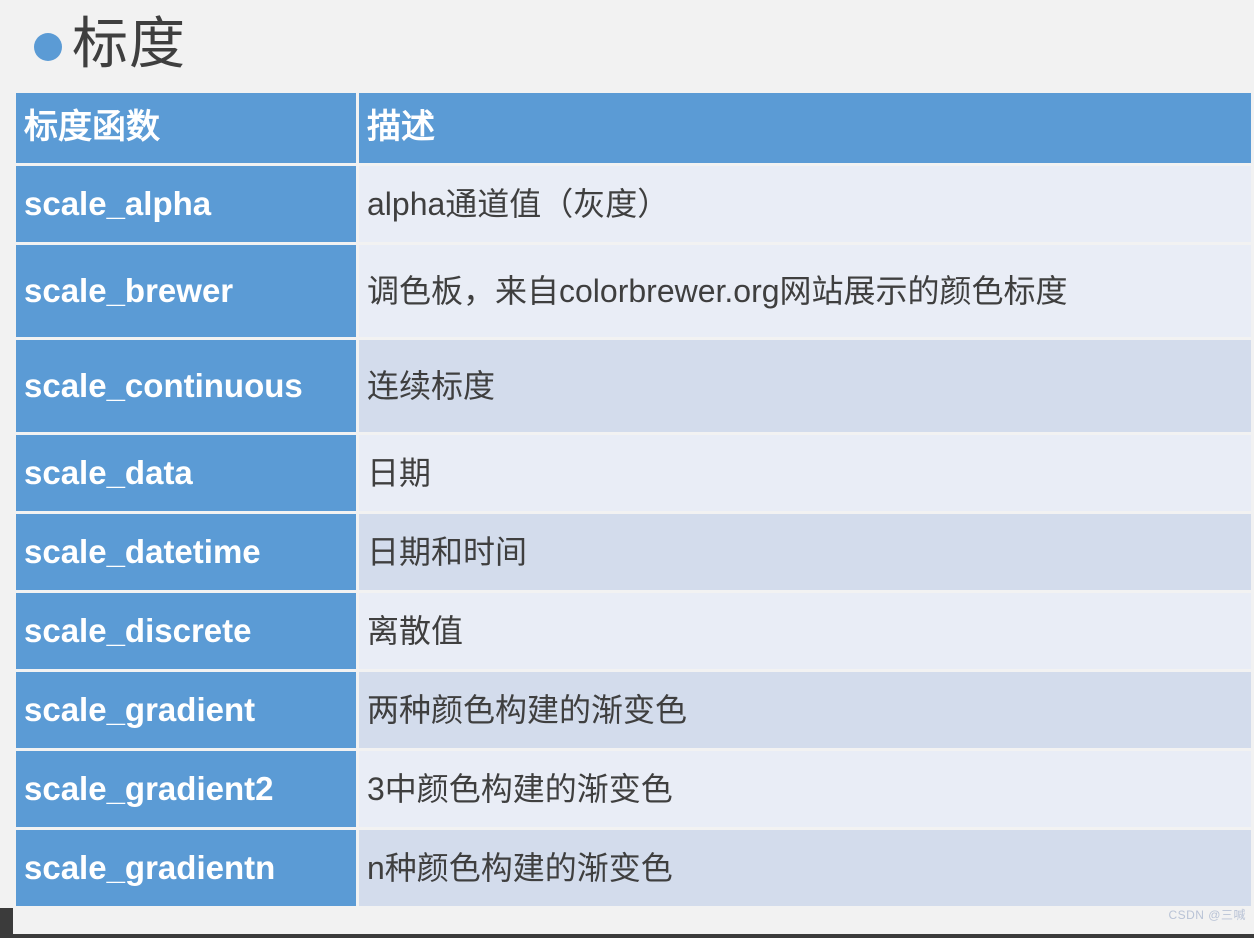 The image size is (1254, 938). Describe the element at coordinates (805, 710) in the screenshot. I see `cell-description: 两种颜色构建的渐变色` at that location.